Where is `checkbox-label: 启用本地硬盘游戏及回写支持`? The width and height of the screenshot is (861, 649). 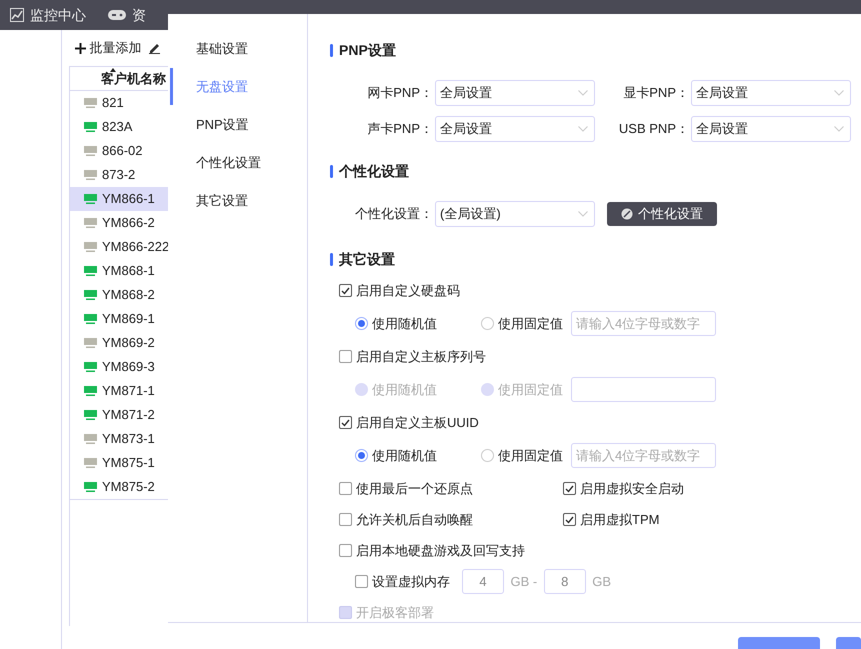 checkbox-label: 启用本地硬盘游戏及回写支持 is located at coordinates (440, 550).